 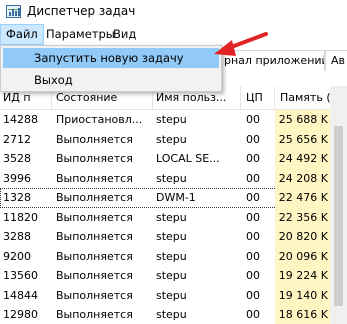 I want to click on table-row: 12980 Выполняется stepu 00 18 616 K, so click(x=173, y=314).